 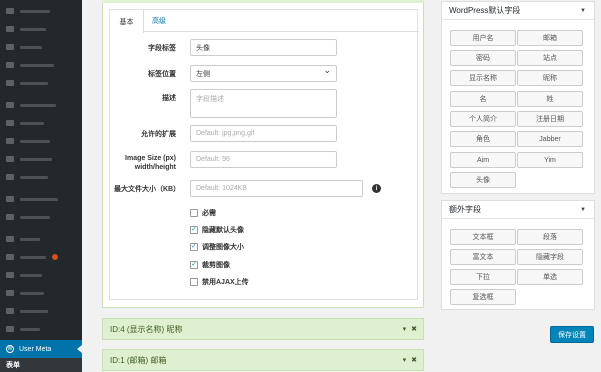 I want to click on max-size-input: Default: 1024KB, so click(x=276, y=188).